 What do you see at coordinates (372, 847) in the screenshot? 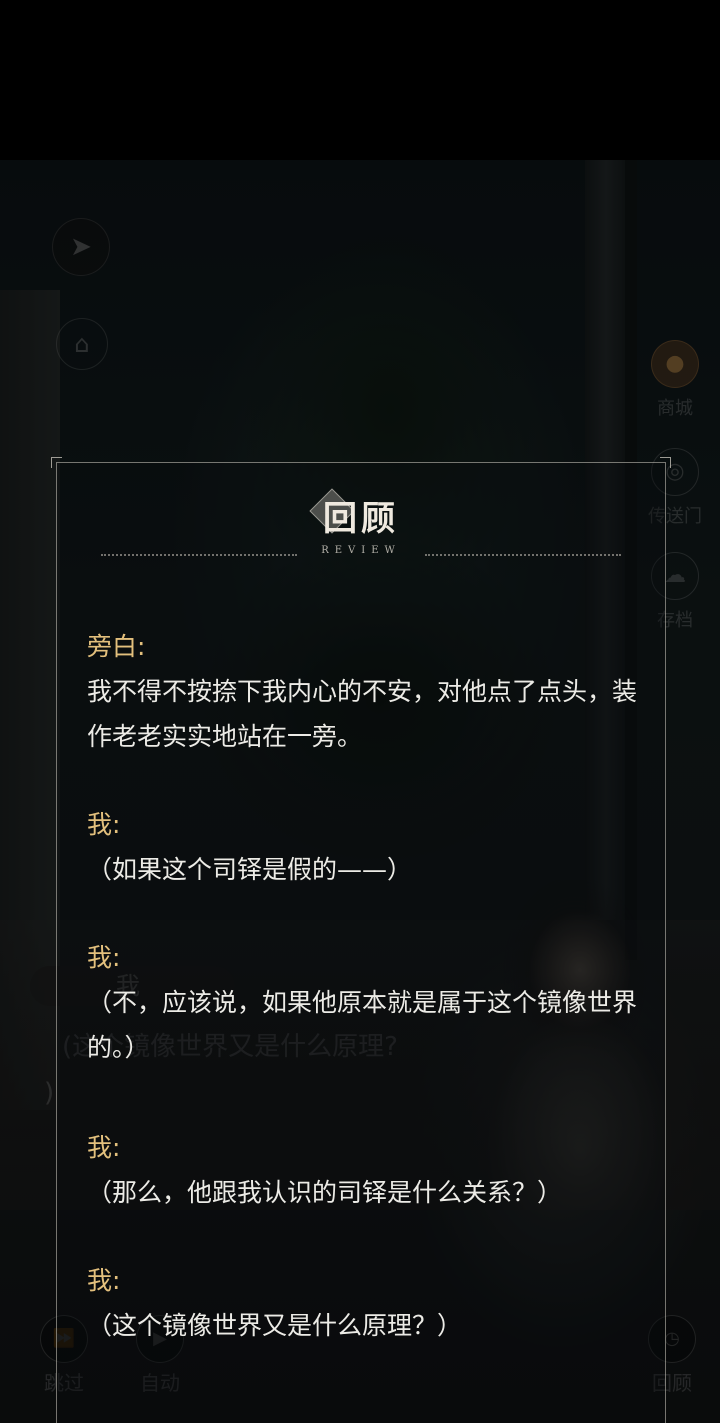
I see `review-entry: 我: （如果这个司铎是假的——）` at bounding box center [372, 847].